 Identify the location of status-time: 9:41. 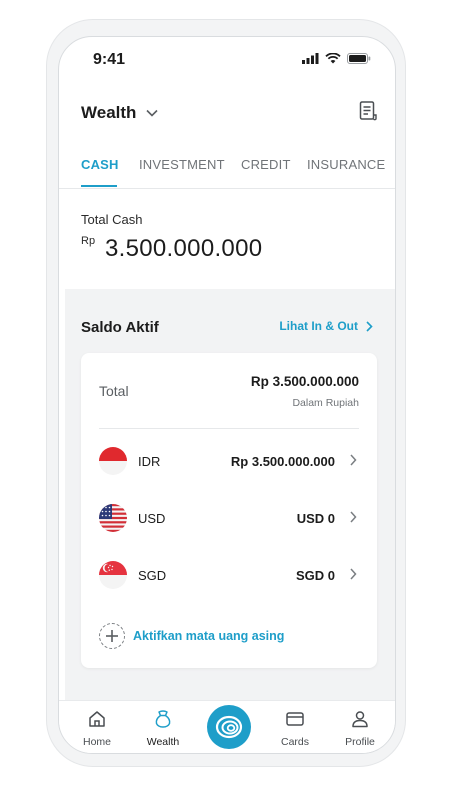
(109, 59).